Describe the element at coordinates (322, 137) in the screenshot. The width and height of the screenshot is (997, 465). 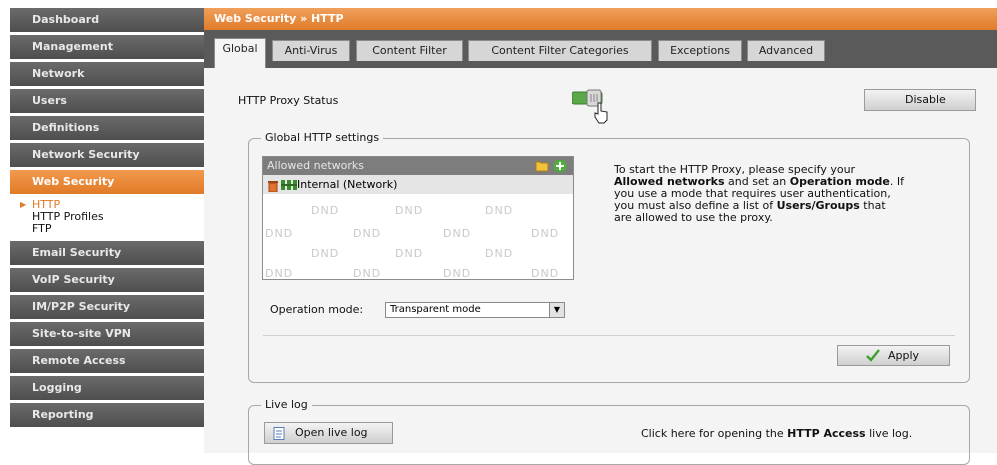
I see `global-settings-legend: Global HTTP settings` at that location.